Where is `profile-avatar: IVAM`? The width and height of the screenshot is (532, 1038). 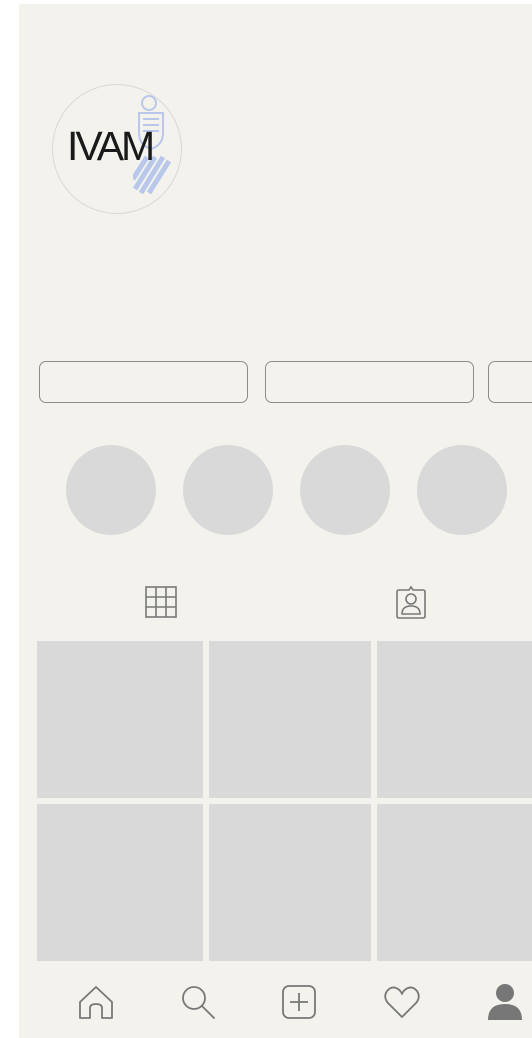
profile-avatar: IVAM is located at coordinates (117, 149).